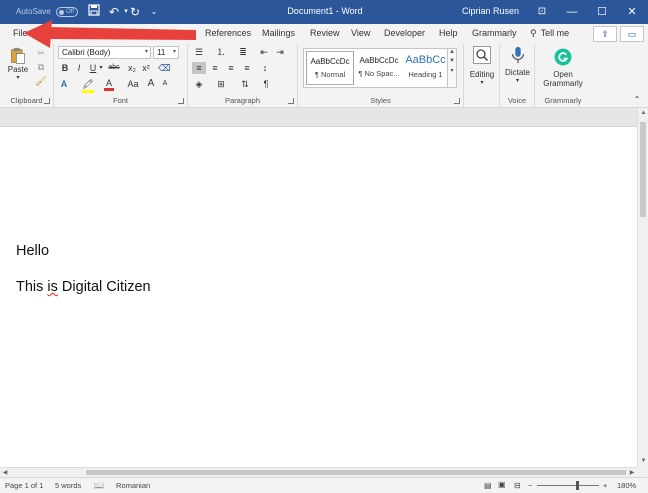 The image size is (648, 493). What do you see at coordinates (132, 68) in the screenshot?
I see `subscript-button: x₂` at bounding box center [132, 68].